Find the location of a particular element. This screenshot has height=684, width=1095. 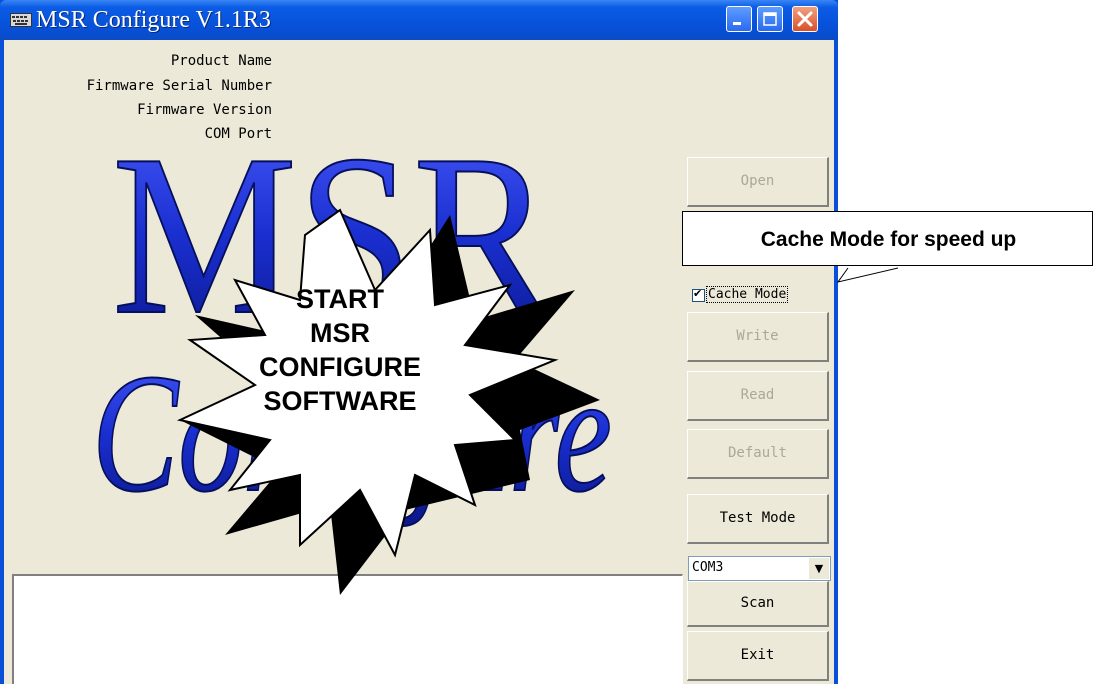

start-burst-text: START MSR CONFIGURE SOFTWARE is located at coordinates (340, 350).